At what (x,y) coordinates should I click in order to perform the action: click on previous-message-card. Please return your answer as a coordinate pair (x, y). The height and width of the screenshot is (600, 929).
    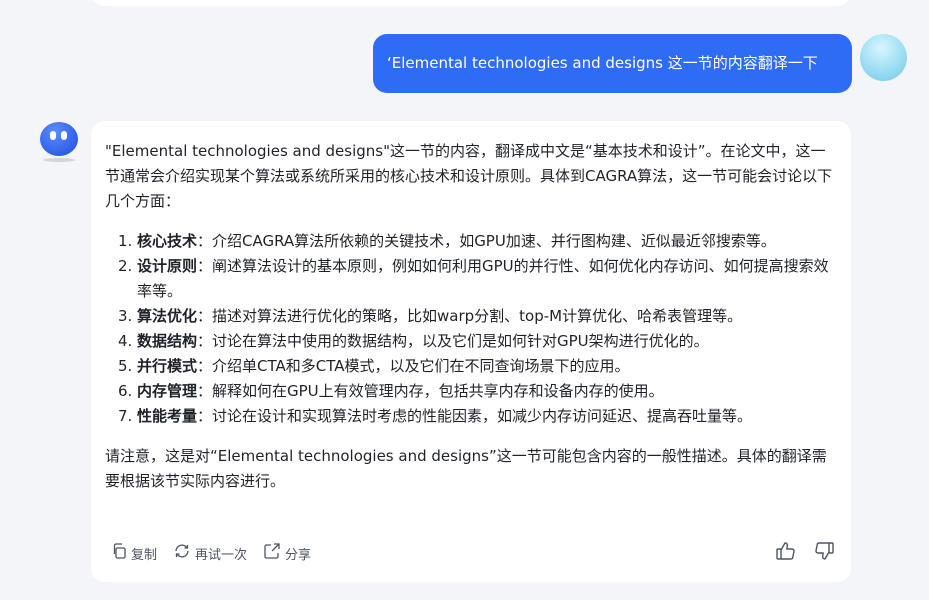
    Looking at the image, I should click on (471, 3).